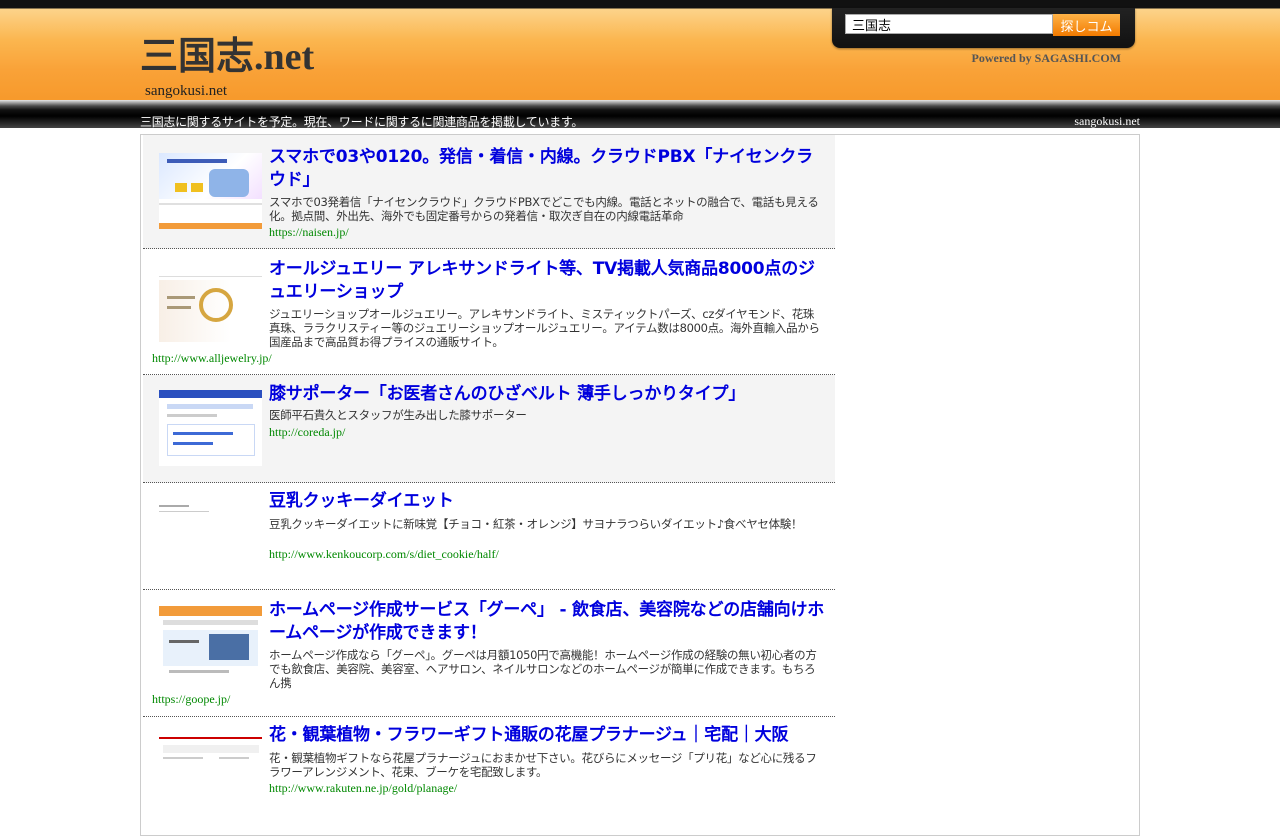 This screenshot has width=1280, height=836. I want to click on result-title-link: 膝サポーター「お医者さんのひざベルト 薄手しっかりタイプ」, so click(549, 394).